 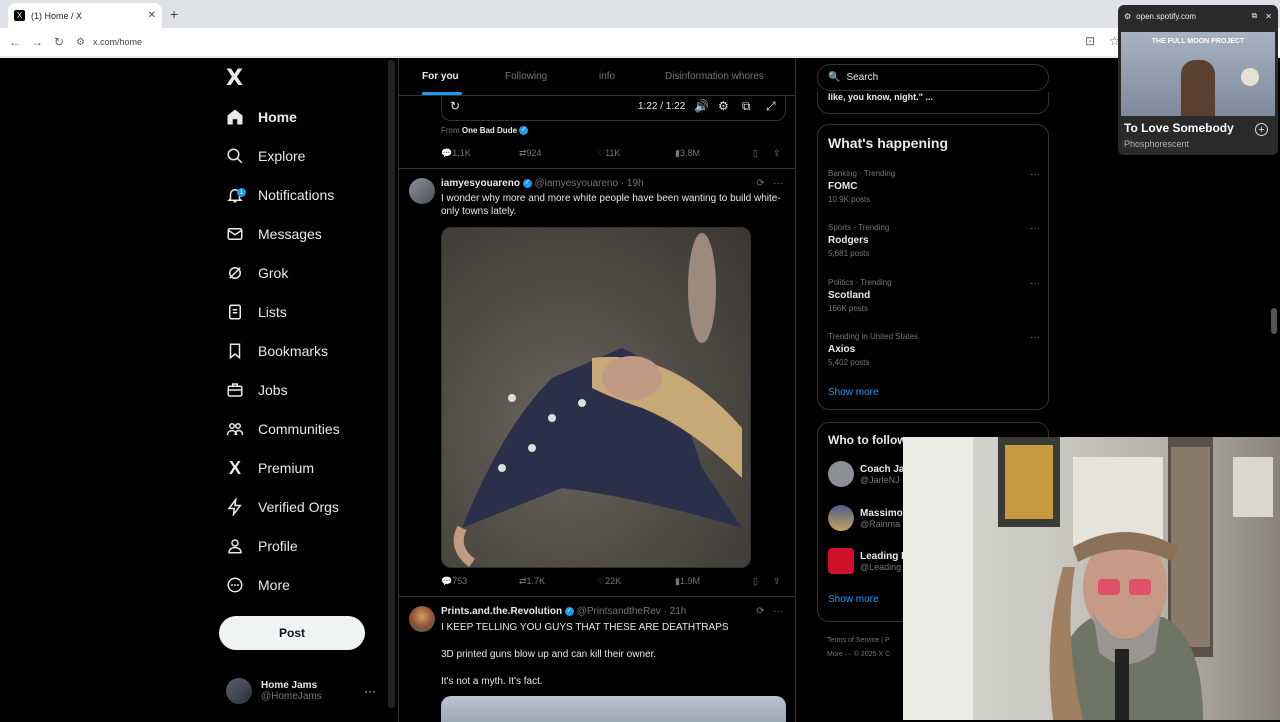 I want to click on install-icon: ⊡, so click(x=1090, y=41).